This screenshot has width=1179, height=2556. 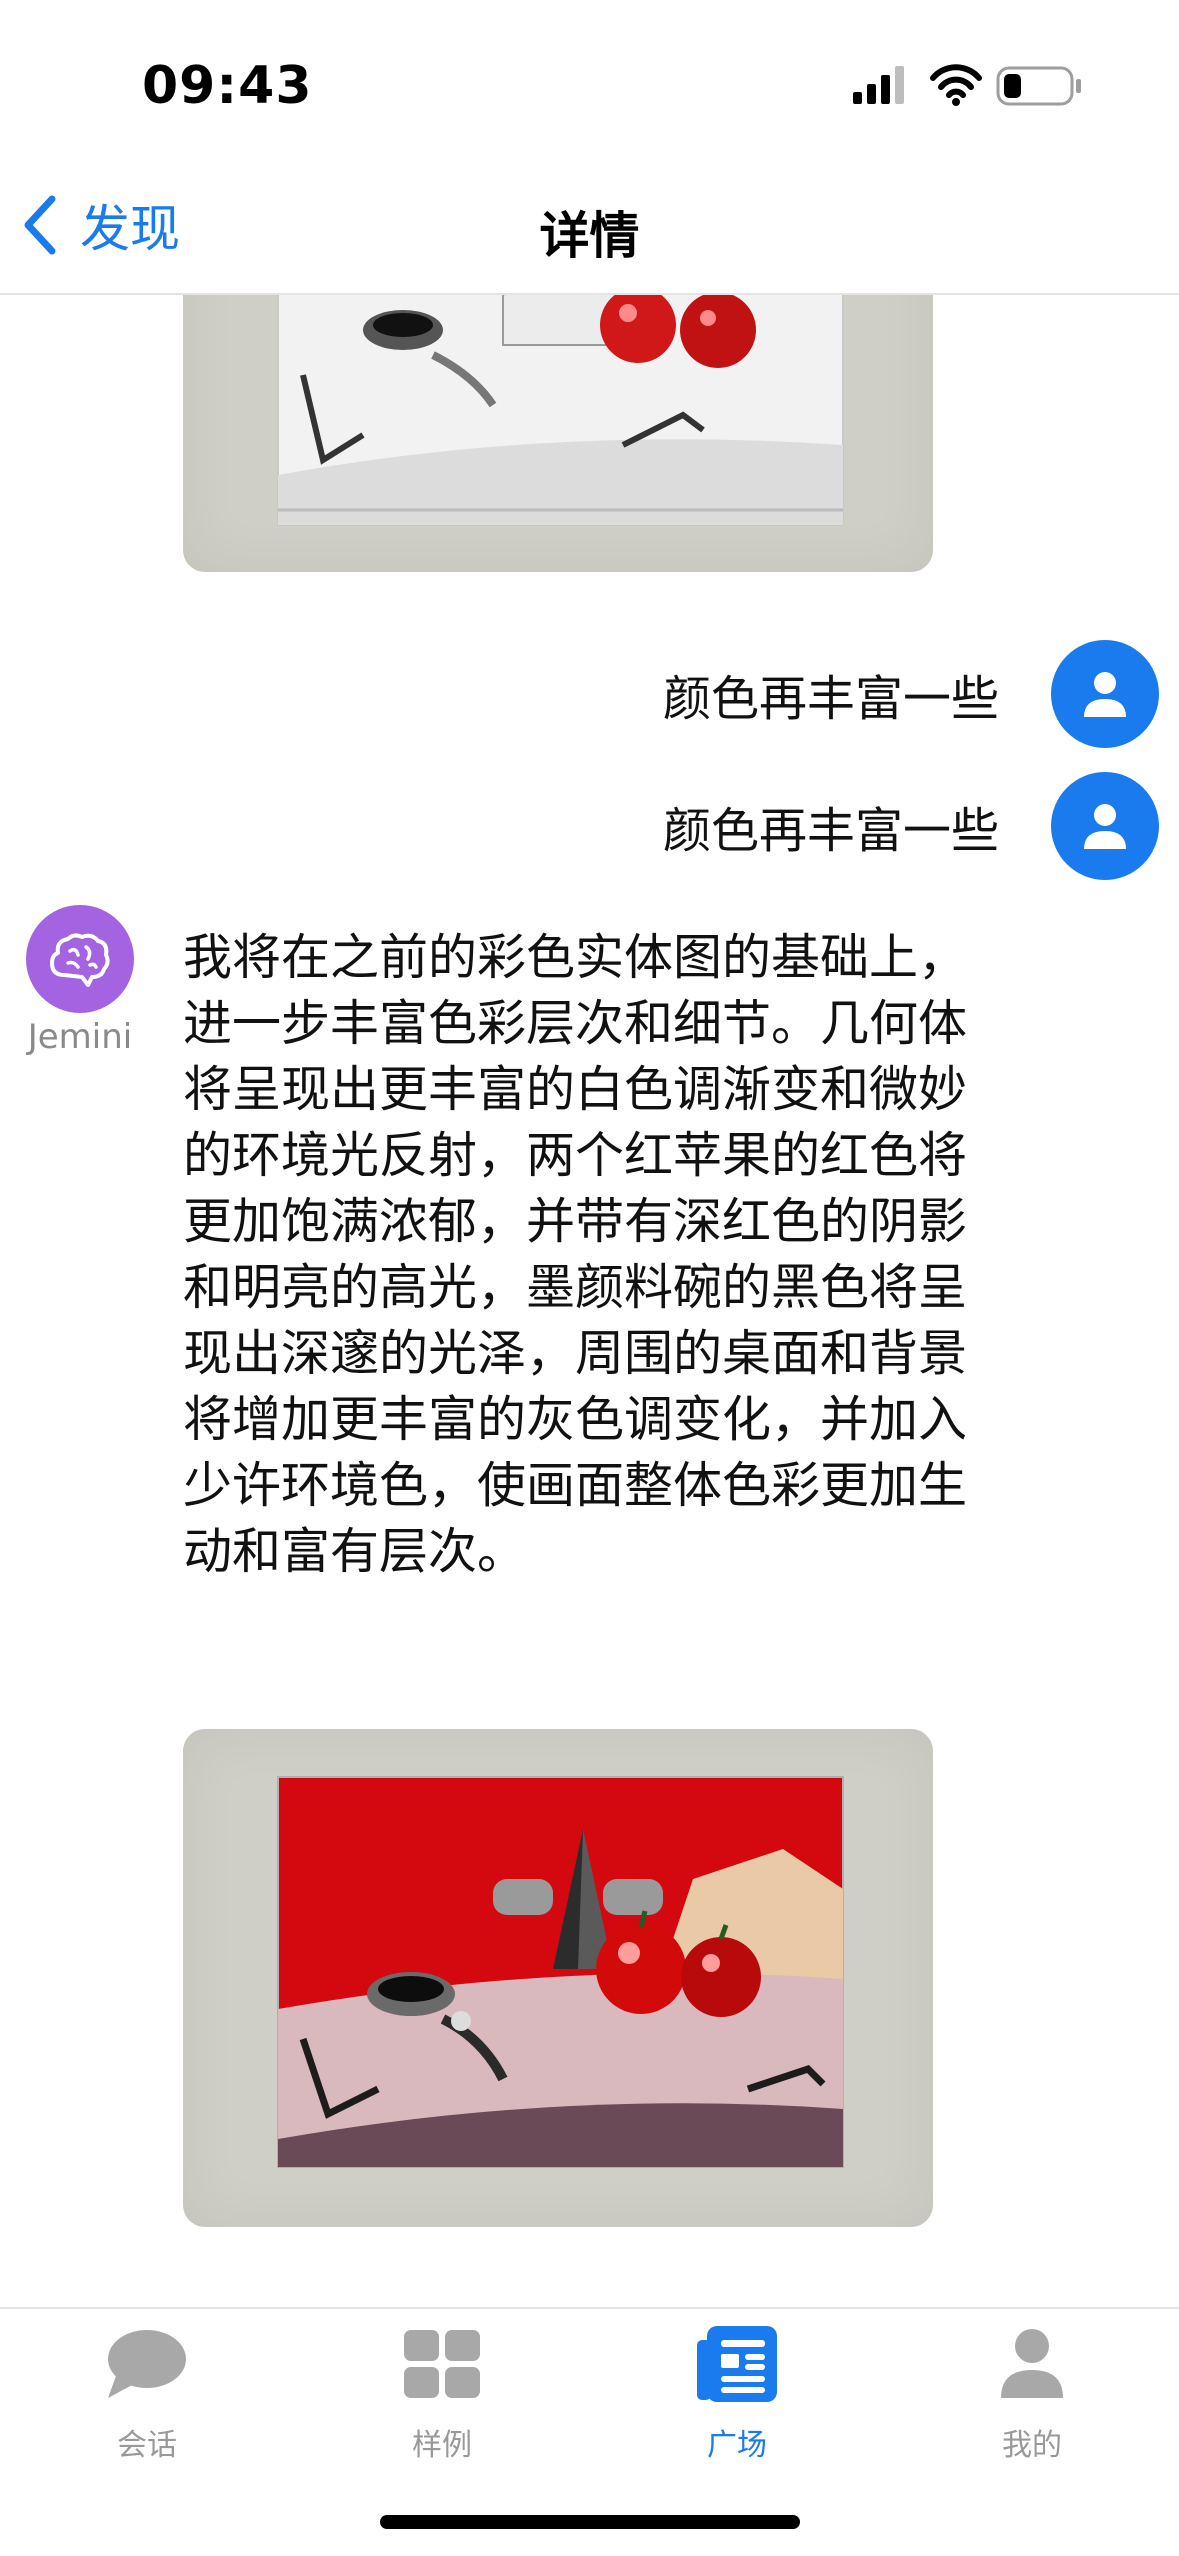 I want to click on page-title: 详情, so click(x=589, y=236).